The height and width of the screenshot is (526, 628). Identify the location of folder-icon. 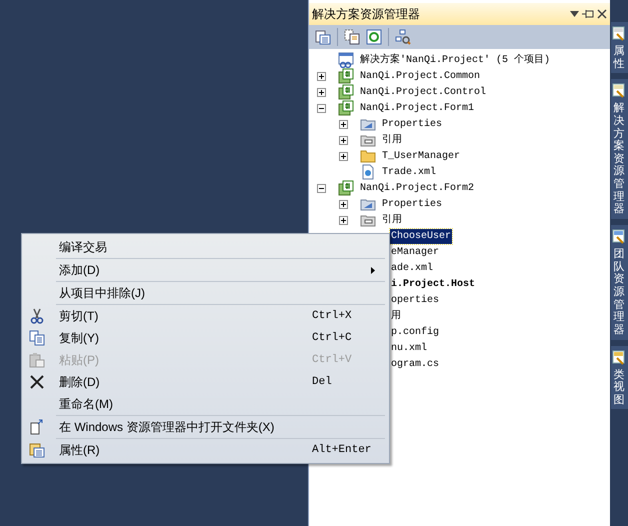
(368, 156).